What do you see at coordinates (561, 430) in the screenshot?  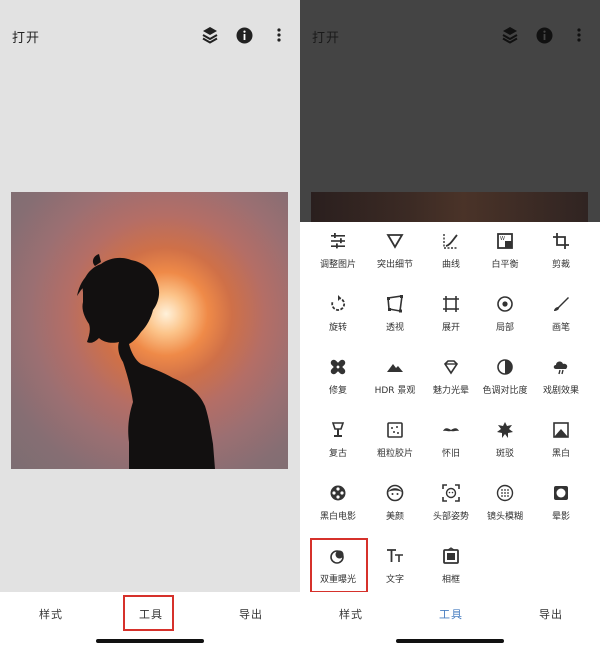 I see `black-white-icon` at bounding box center [561, 430].